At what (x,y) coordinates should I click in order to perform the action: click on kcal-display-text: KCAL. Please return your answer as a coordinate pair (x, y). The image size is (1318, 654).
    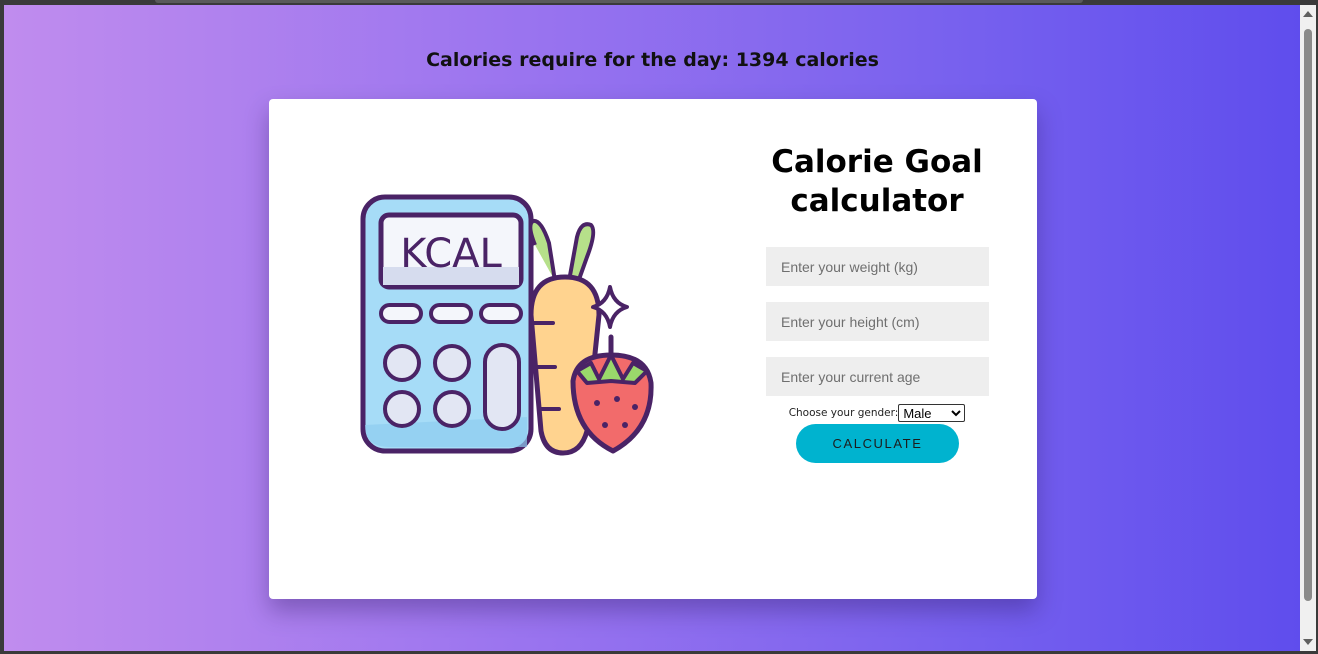
    Looking at the image, I should click on (451, 254).